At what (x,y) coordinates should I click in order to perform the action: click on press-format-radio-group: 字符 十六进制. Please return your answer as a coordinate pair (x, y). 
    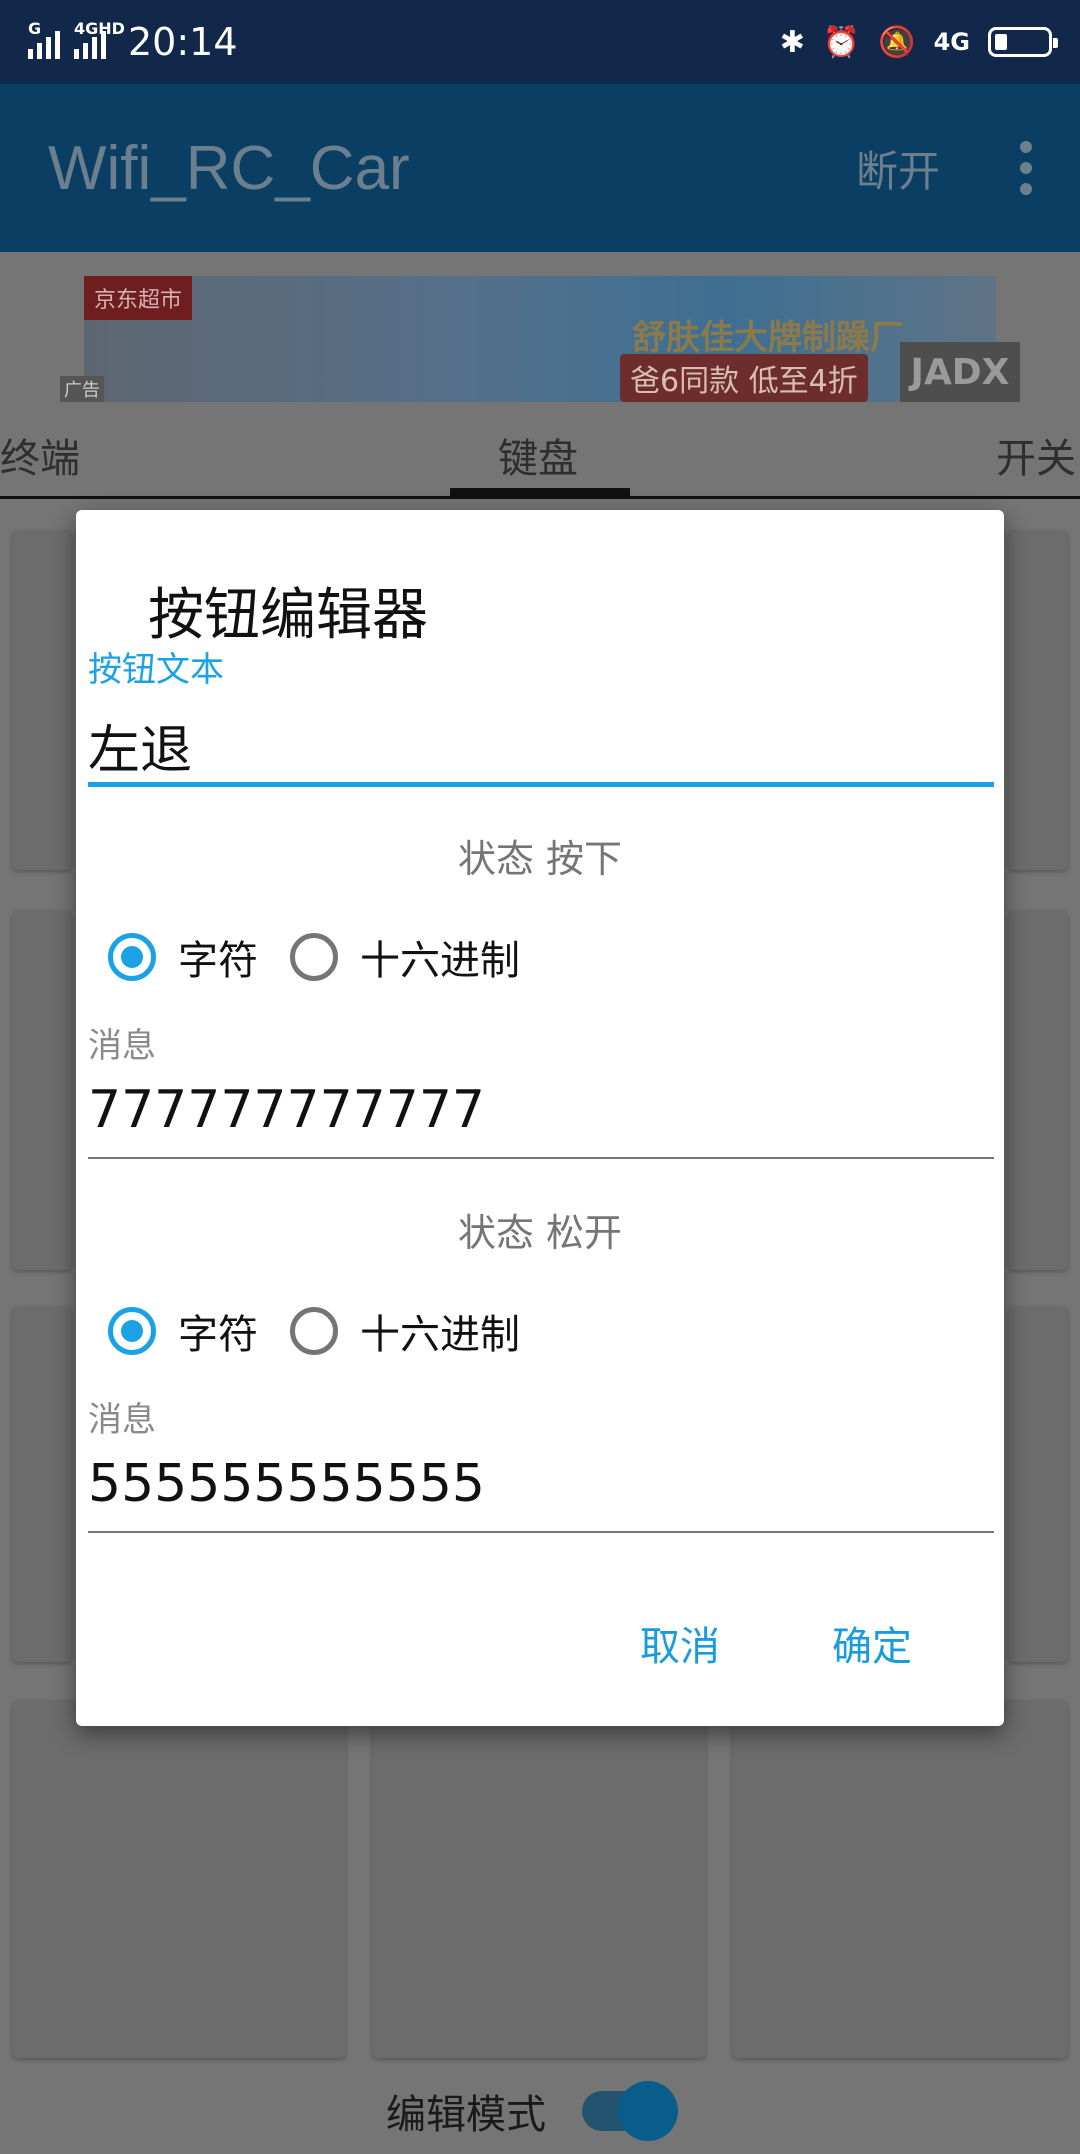
    Looking at the image, I should click on (330, 957).